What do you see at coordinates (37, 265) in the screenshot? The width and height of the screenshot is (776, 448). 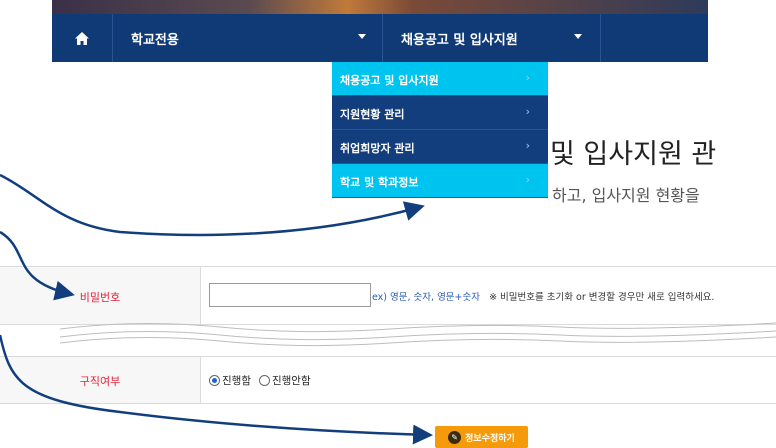 I see `annotation-arrow-password` at bounding box center [37, 265].